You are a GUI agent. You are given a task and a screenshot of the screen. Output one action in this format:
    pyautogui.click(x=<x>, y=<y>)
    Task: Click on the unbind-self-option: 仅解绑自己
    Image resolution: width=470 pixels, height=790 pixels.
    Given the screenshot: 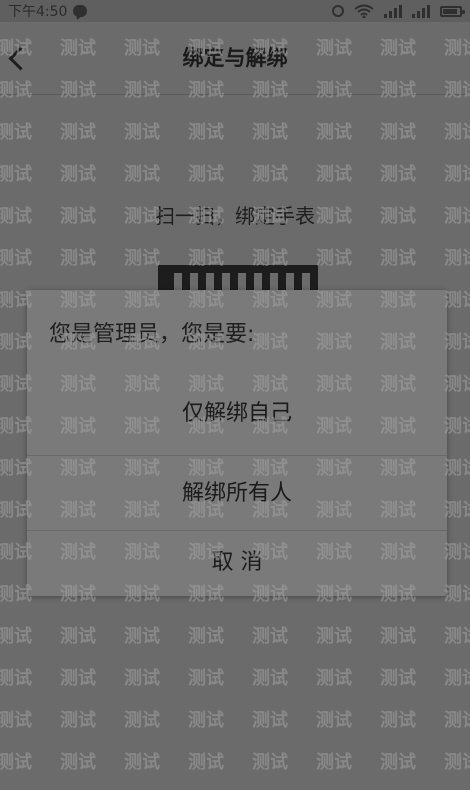 What is the action you would take?
    pyautogui.click(x=237, y=411)
    